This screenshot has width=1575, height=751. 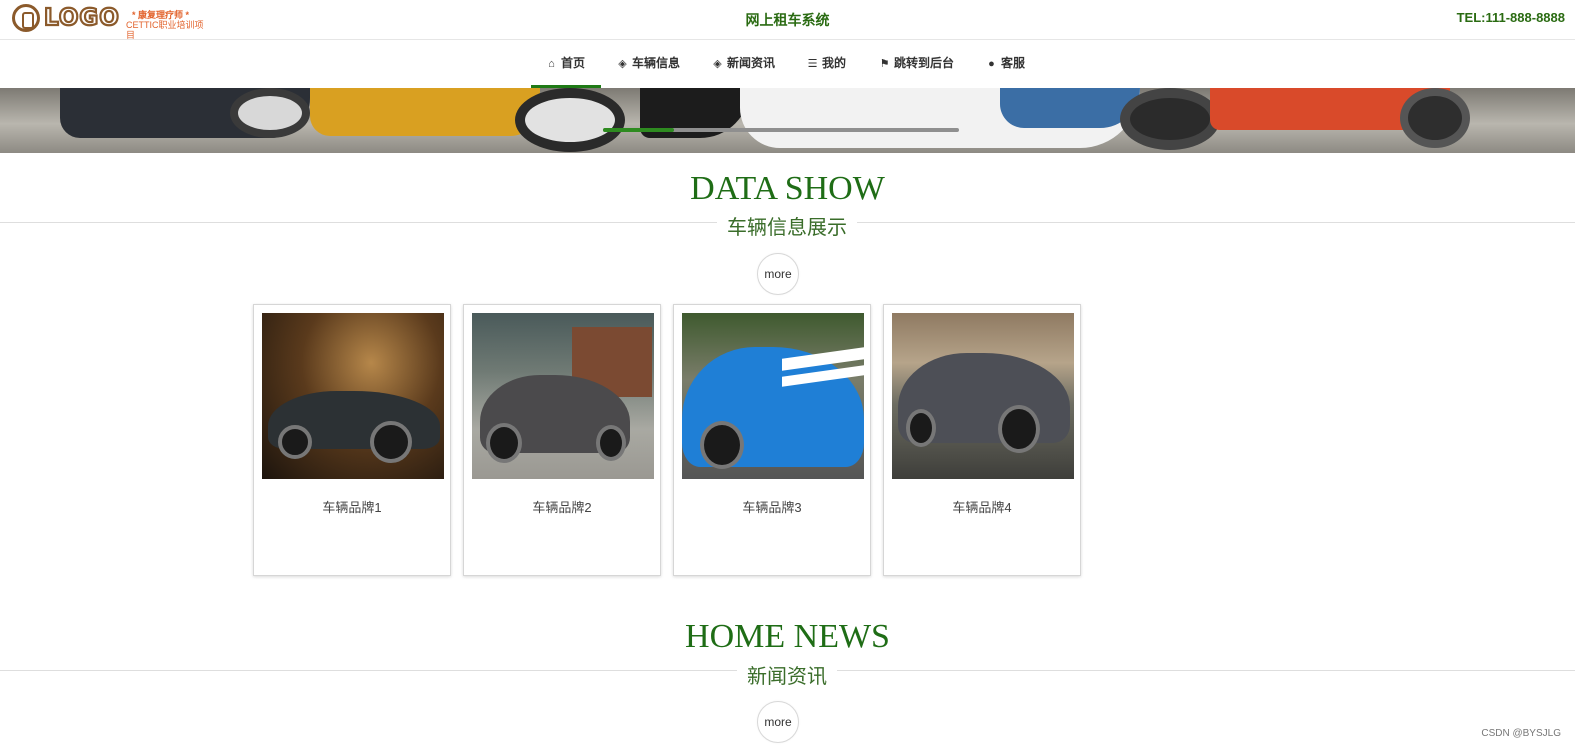 What do you see at coordinates (778, 274) in the screenshot?
I see `data-show-more-button: more` at bounding box center [778, 274].